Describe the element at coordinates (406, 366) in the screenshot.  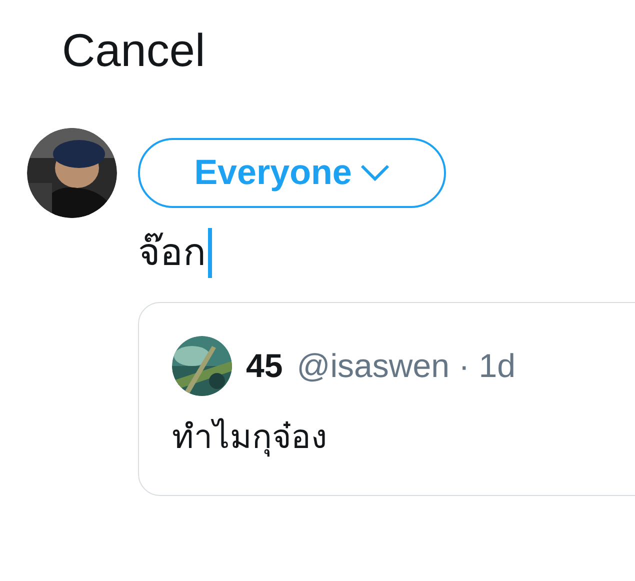
I see `author-handle: @isaswen · 1d` at that location.